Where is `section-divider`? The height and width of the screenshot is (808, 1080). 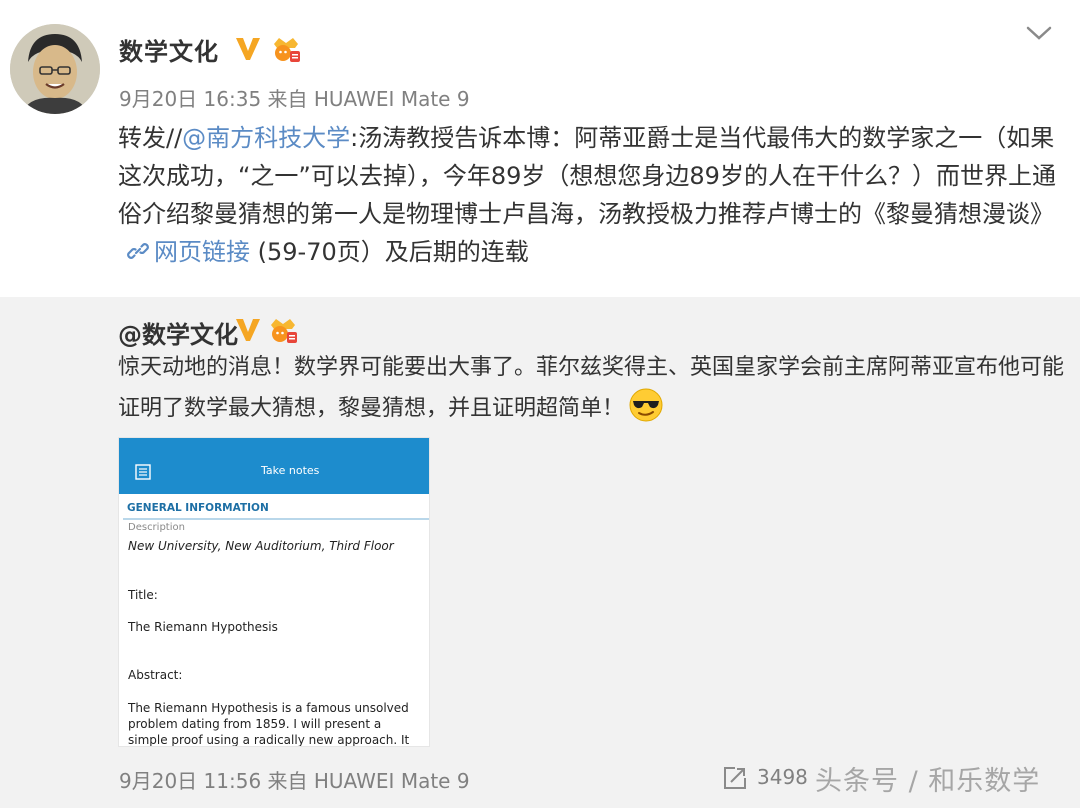 section-divider is located at coordinates (276, 519).